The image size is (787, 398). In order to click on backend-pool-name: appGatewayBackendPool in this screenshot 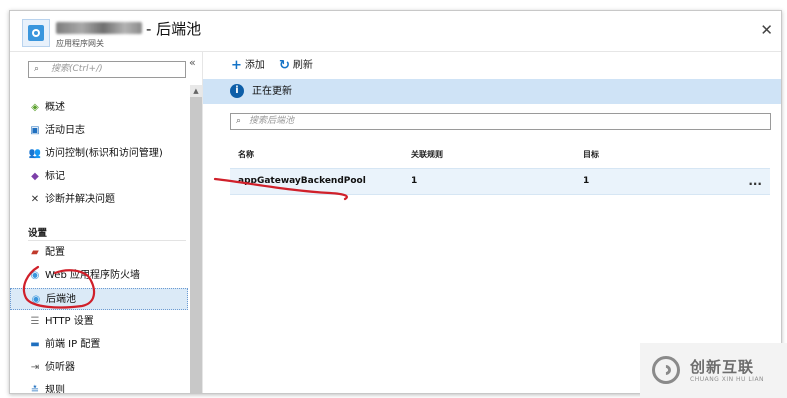, I will do `click(302, 181)`.